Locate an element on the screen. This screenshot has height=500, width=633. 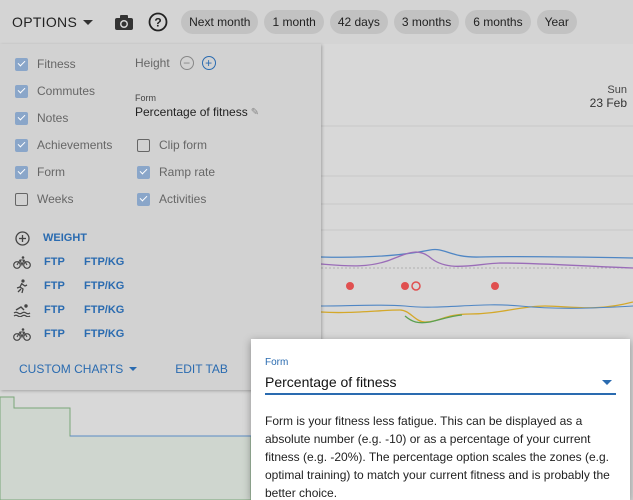
checkbox-form: Form is located at coordinates (40, 172).